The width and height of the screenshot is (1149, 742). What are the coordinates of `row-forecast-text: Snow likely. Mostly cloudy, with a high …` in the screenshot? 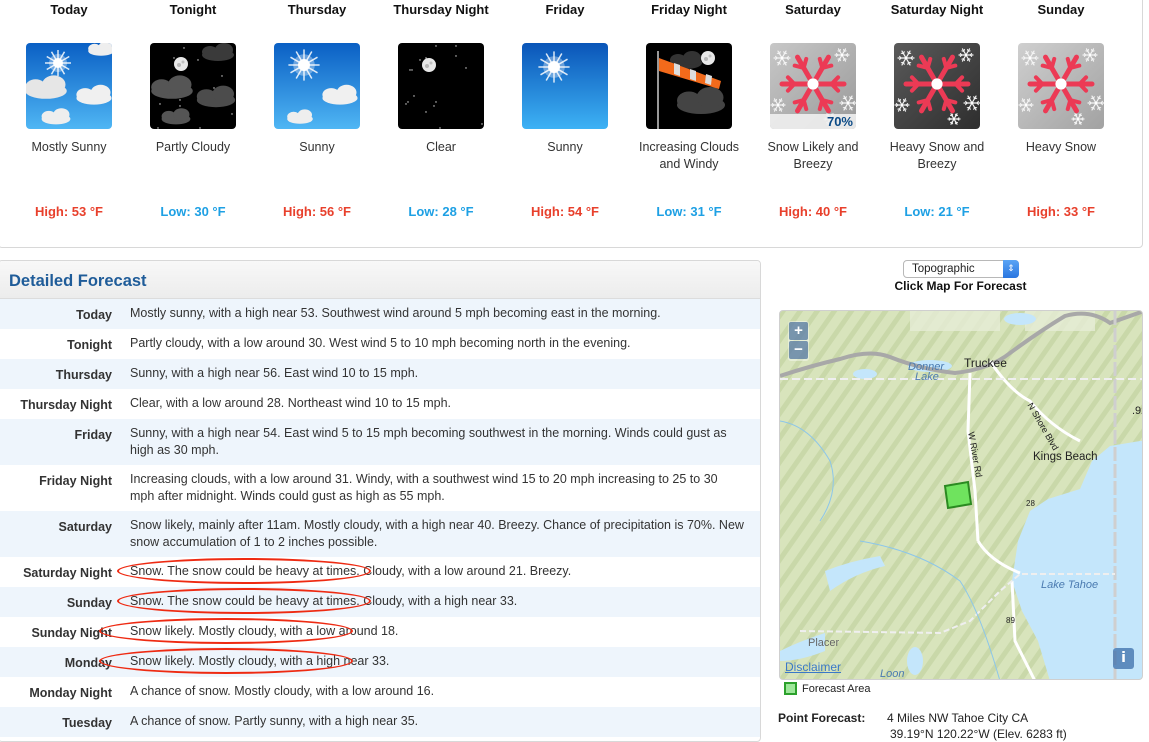 It's located at (260, 661).